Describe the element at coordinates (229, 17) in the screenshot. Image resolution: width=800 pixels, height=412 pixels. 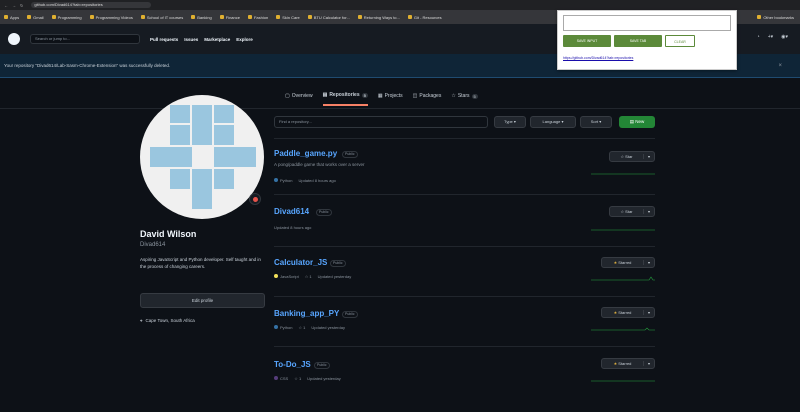
I see `bookmark: Finance` at that location.